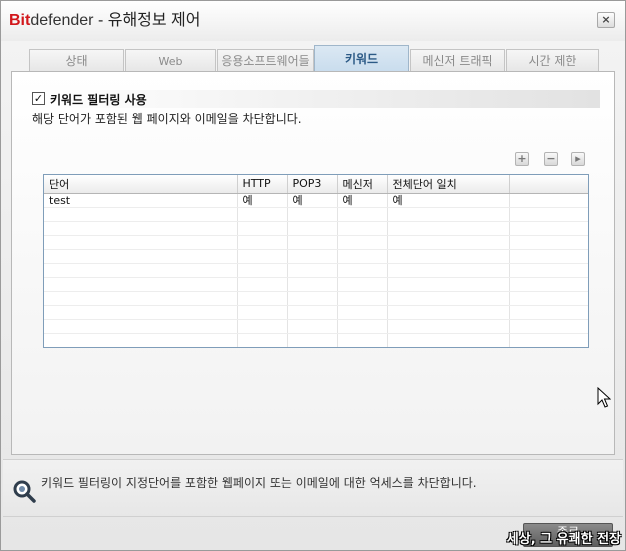 The width and height of the screenshot is (626, 551). What do you see at coordinates (141, 184) in the screenshot?
I see `column-header-word: 단어` at bounding box center [141, 184].